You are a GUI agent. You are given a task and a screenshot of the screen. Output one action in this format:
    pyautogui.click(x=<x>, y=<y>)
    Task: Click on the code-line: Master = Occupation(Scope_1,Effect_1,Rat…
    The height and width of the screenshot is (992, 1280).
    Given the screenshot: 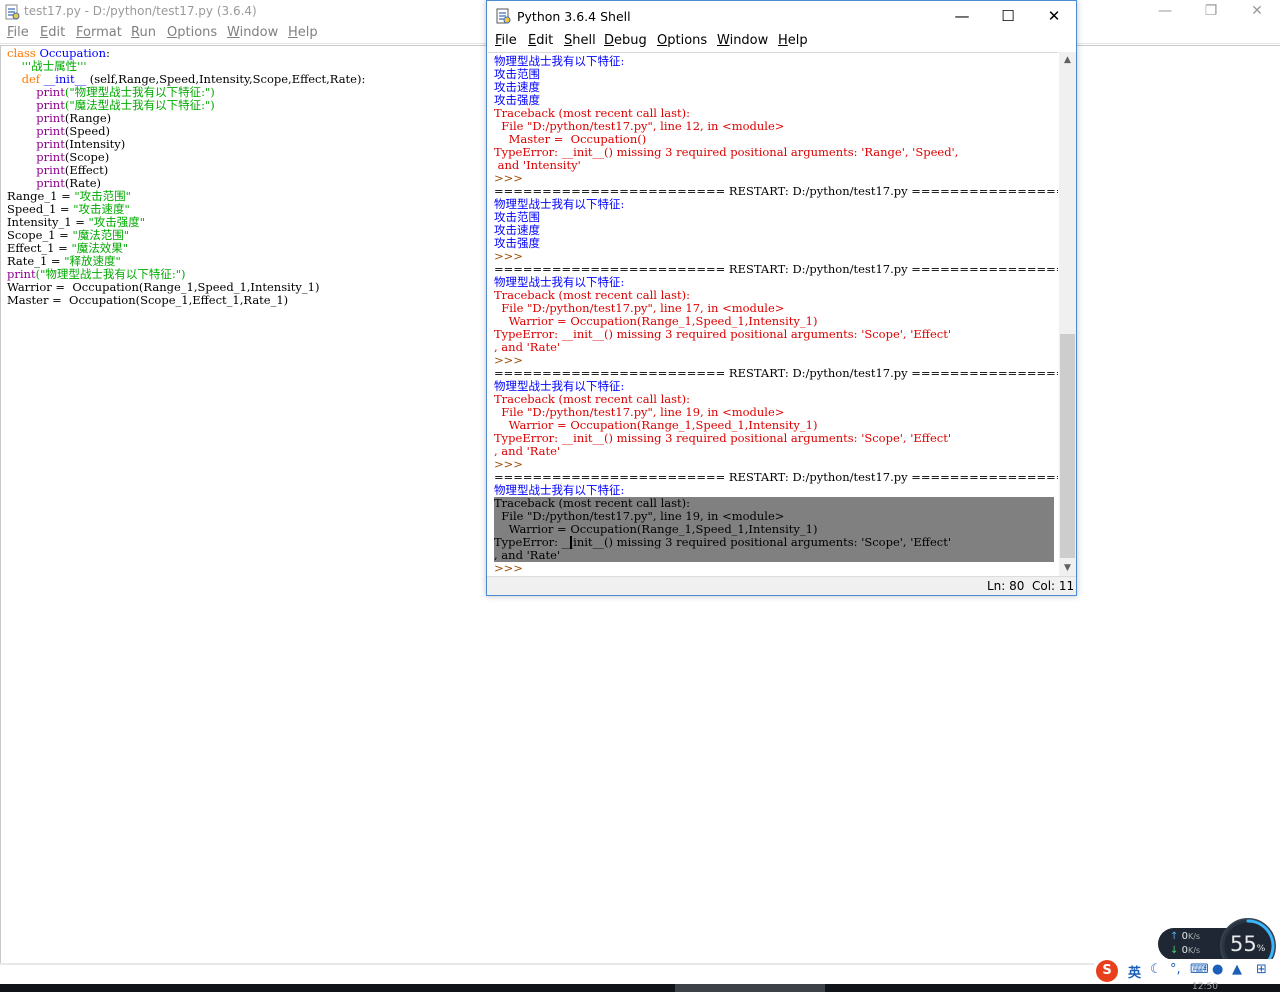 What is the action you would take?
    pyautogui.click(x=148, y=300)
    